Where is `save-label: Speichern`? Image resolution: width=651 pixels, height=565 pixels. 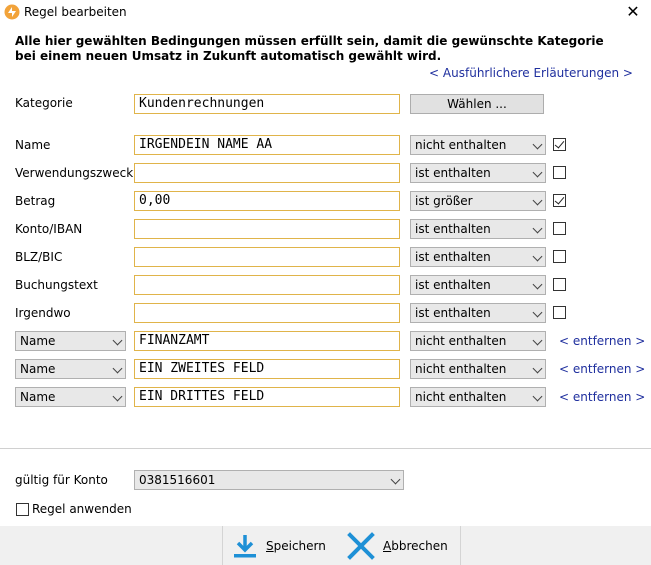
save-label: Speichern is located at coordinates (296, 545).